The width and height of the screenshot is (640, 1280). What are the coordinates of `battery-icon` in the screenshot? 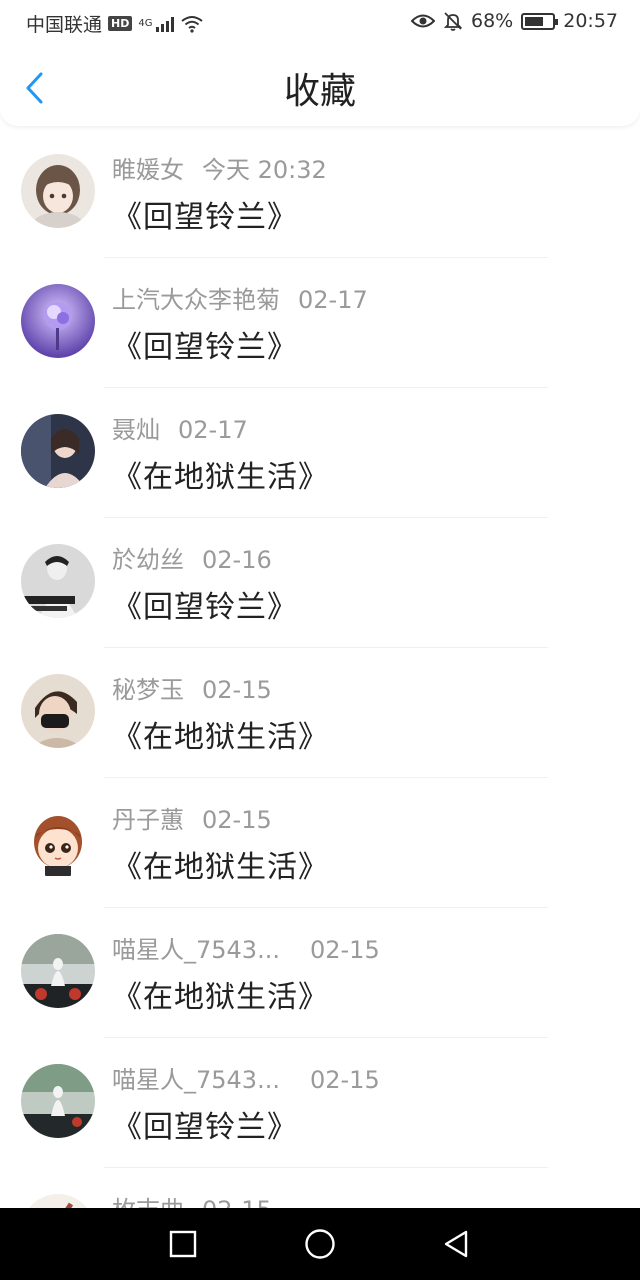 It's located at (540, 21).